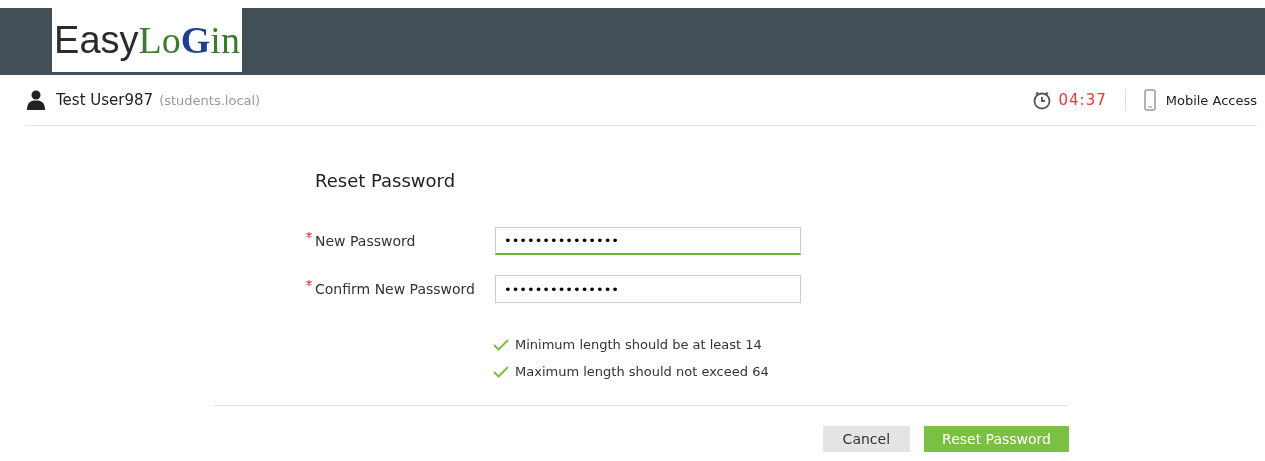  Describe the element at coordinates (386, 180) in the screenshot. I see `form-title: Reset Password` at that location.